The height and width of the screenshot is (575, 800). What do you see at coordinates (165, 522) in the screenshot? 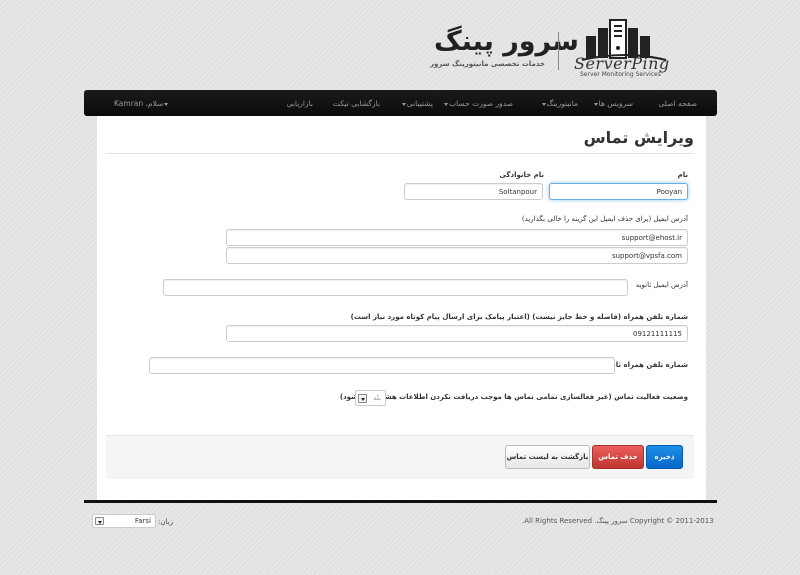
I see `language-label: زبان:` at bounding box center [165, 522].